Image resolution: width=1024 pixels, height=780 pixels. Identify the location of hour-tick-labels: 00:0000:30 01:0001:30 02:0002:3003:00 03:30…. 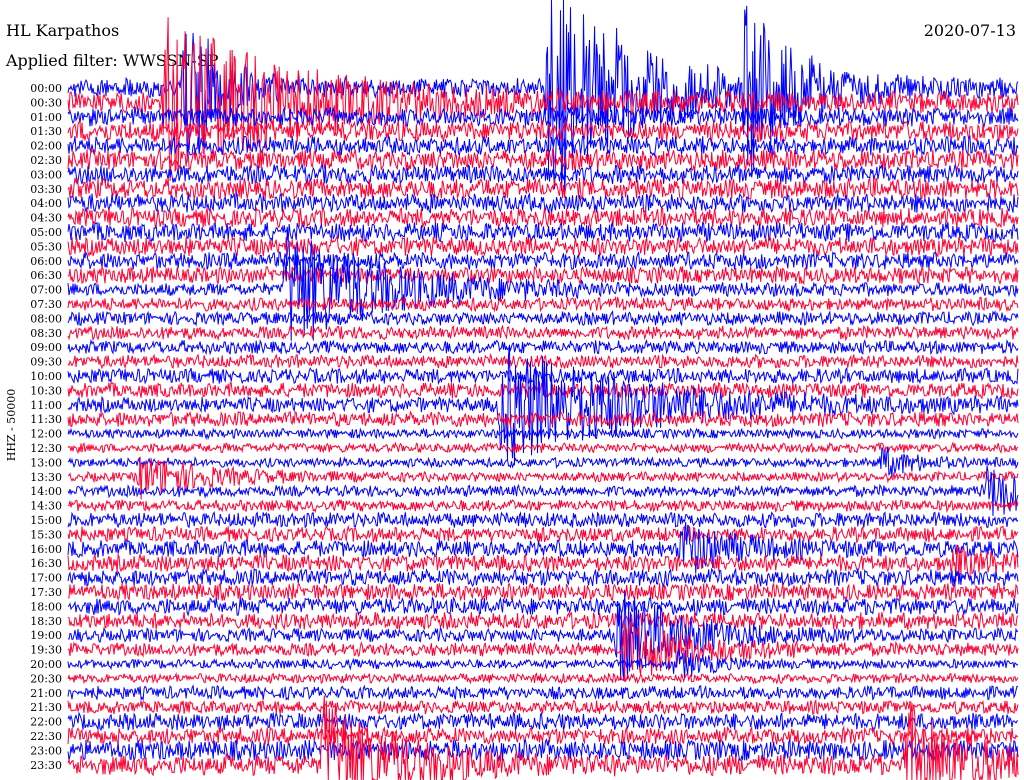
(46, 427).